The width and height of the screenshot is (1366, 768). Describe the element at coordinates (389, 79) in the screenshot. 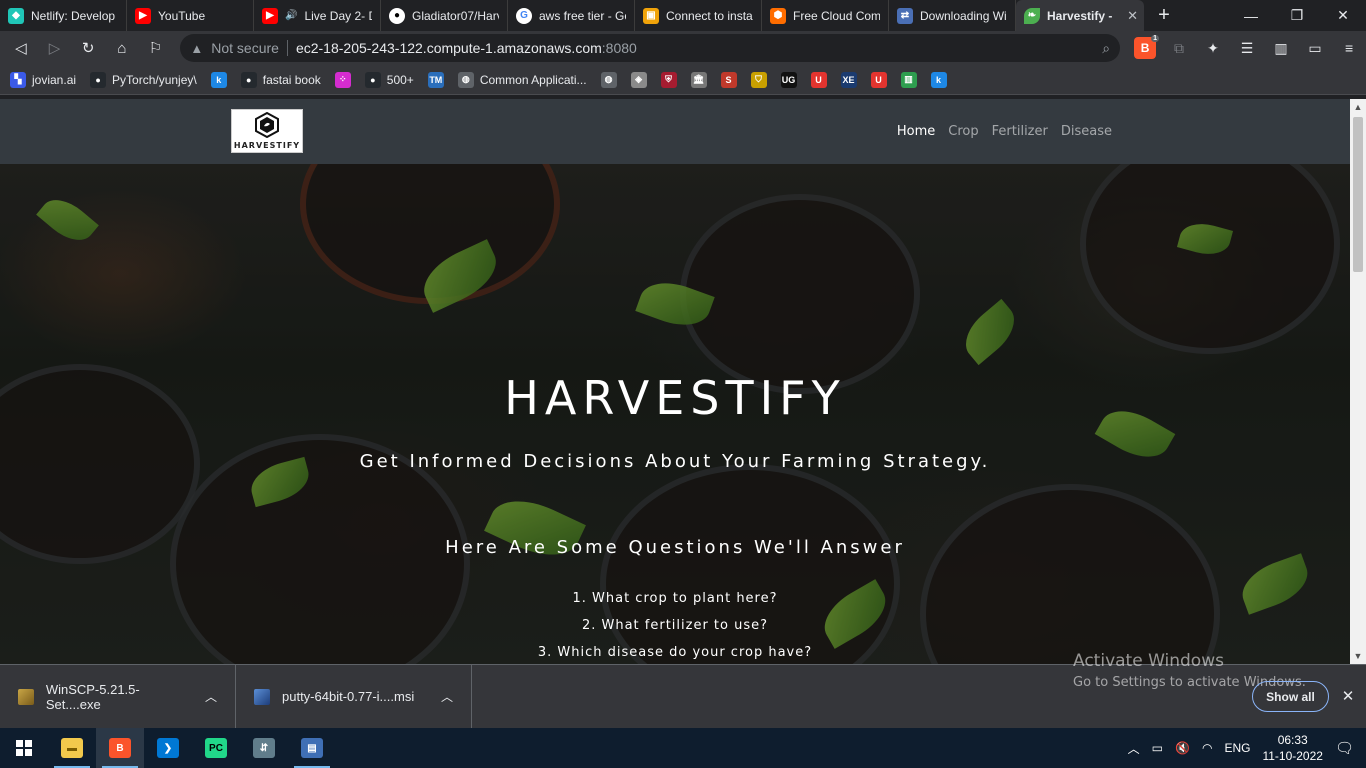

I see `bookmark-item: ● 500+` at that location.